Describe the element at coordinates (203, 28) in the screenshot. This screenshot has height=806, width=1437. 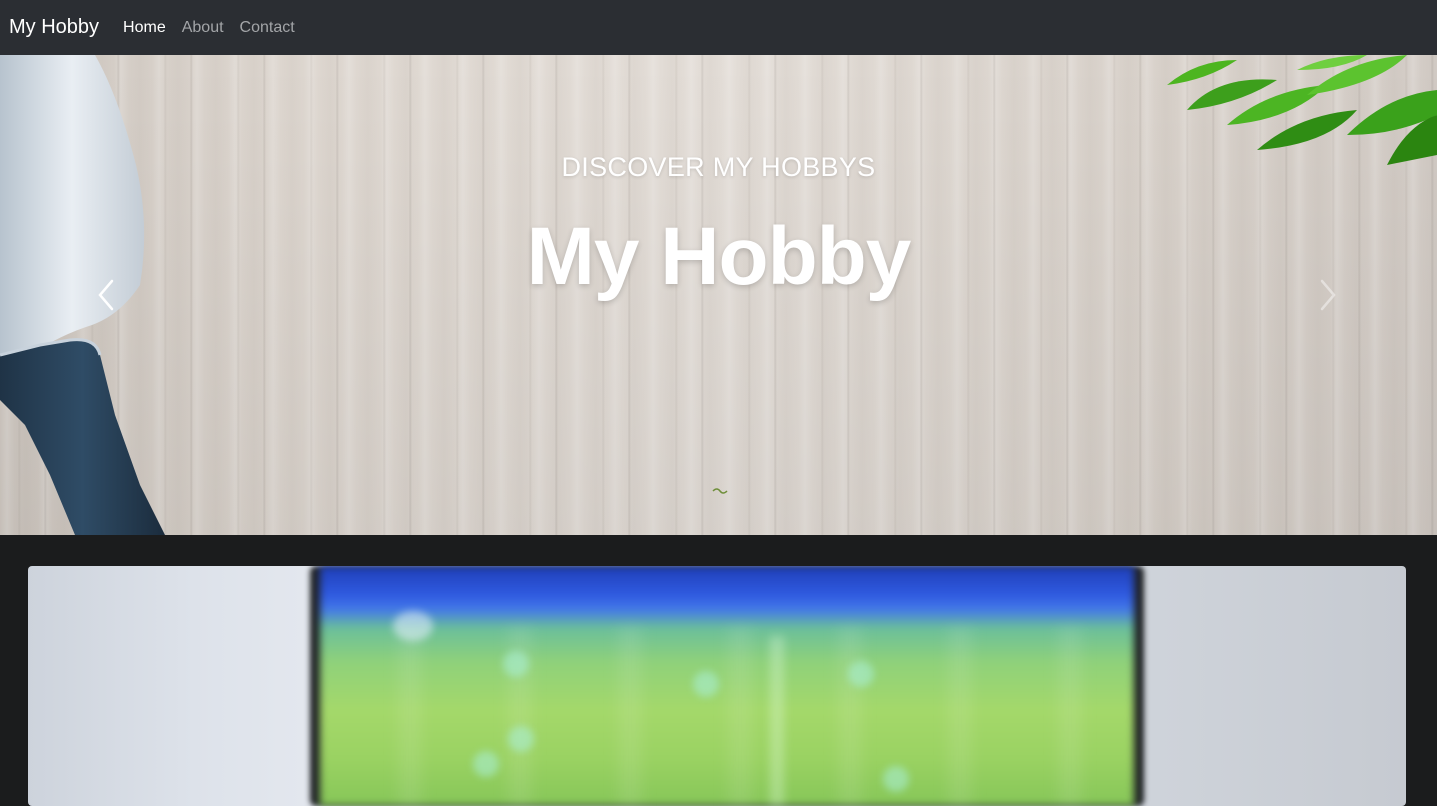
I see `nav-link-about: About` at that location.